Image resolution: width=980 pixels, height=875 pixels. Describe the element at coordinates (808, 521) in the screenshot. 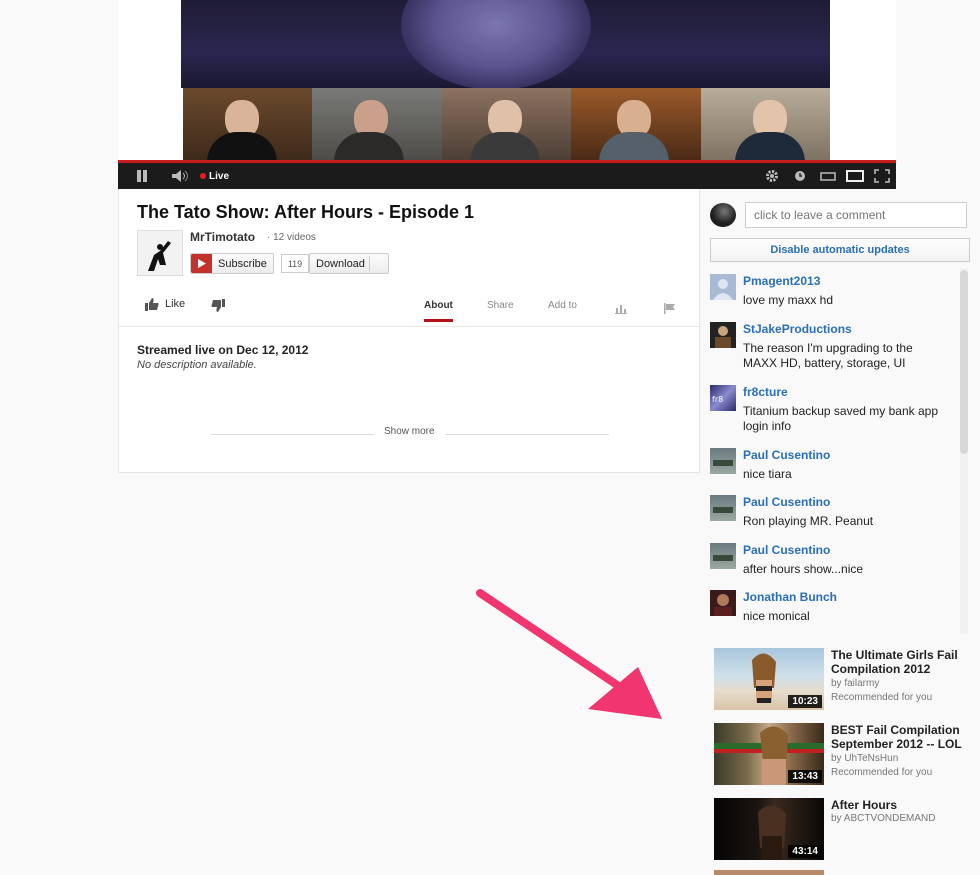

I see `comment-text: Ron playing MR. Peanut` at that location.